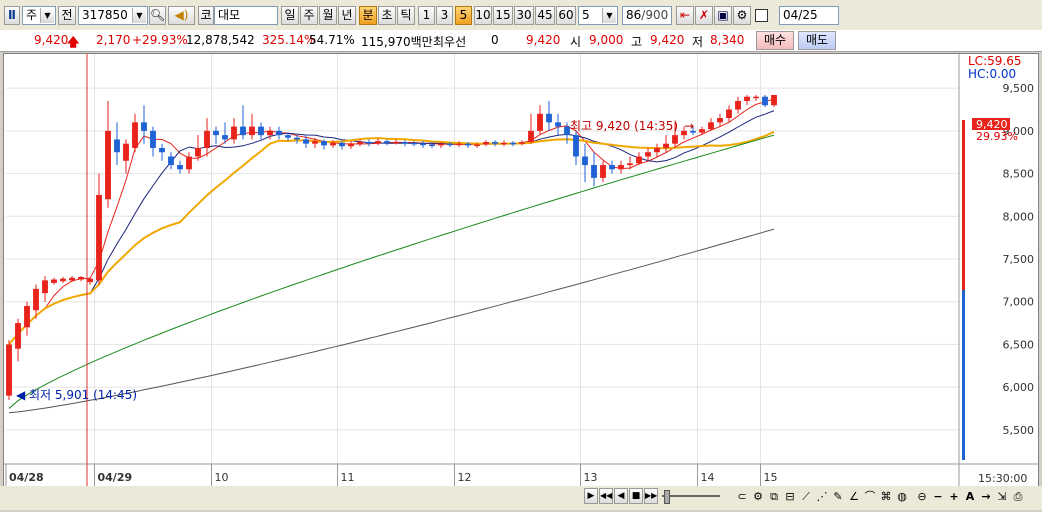 The height and width of the screenshot is (512, 1042). I want to click on high-value: 9,420, so click(667, 40).